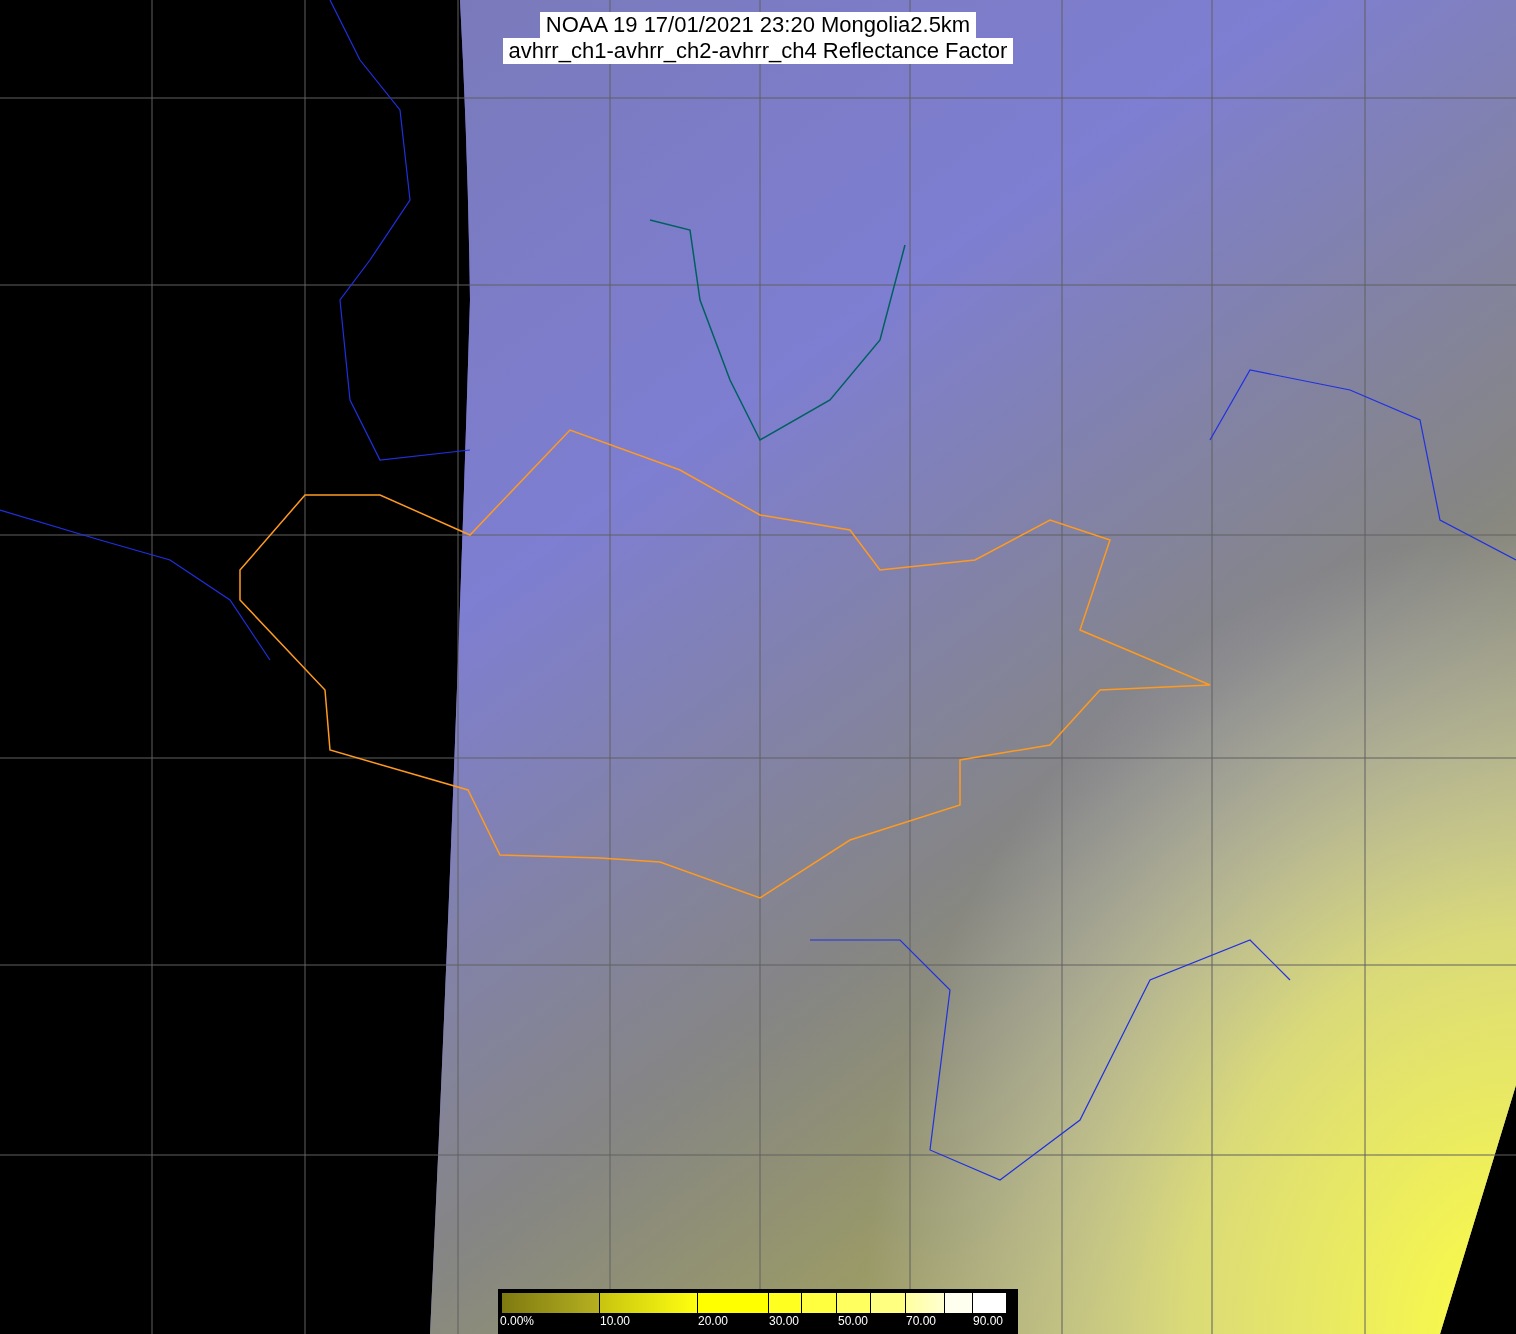  I want to click on scale-label: 50.00, so click(853, 1321).